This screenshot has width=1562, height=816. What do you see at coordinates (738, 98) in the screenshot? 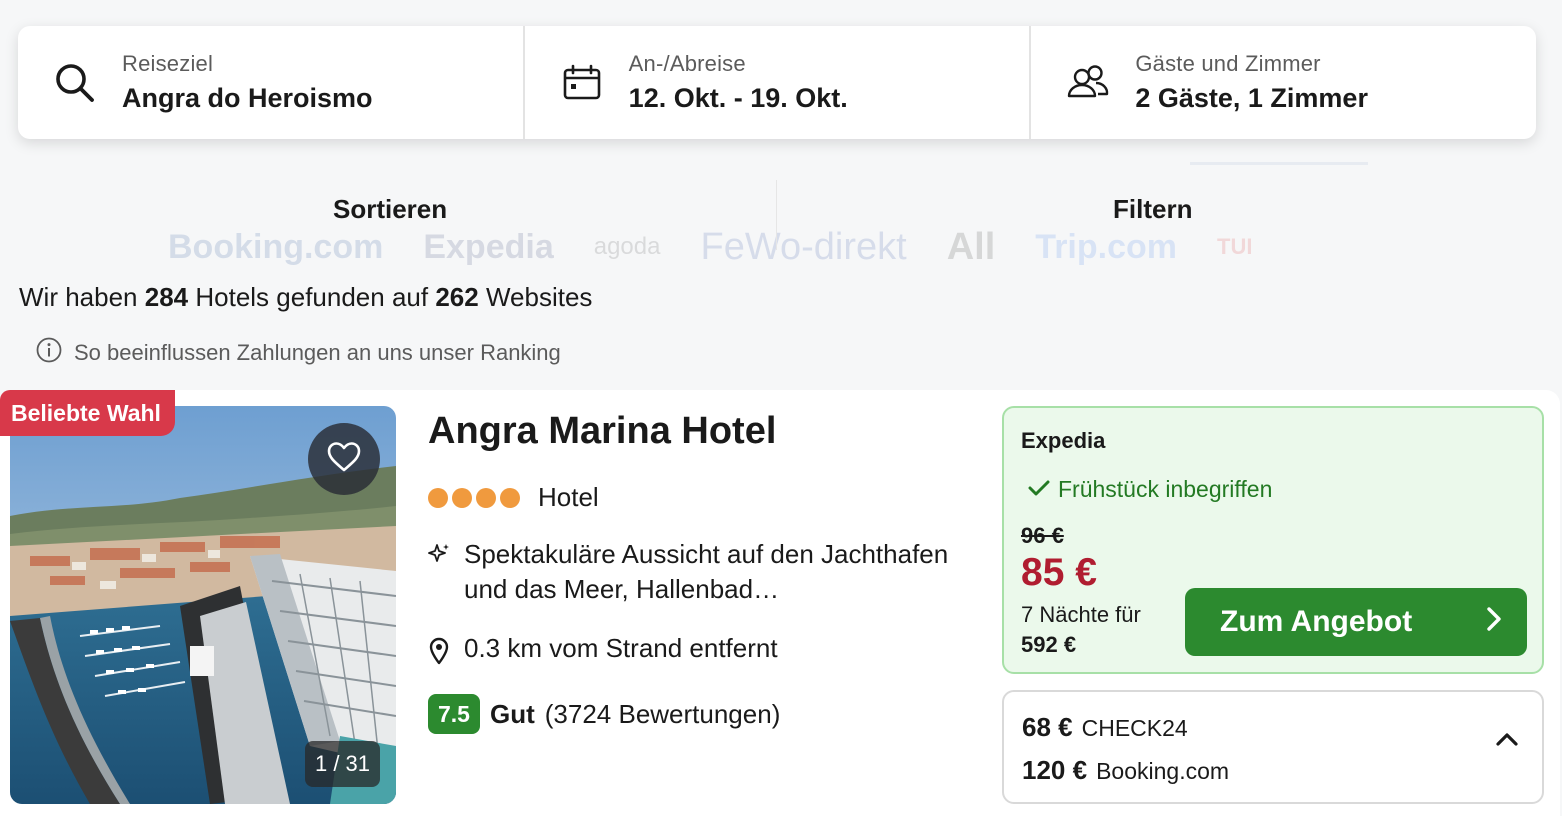
I see `dates-value: 12. Okt. - 19. Okt.` at bounding box center [738, 98].